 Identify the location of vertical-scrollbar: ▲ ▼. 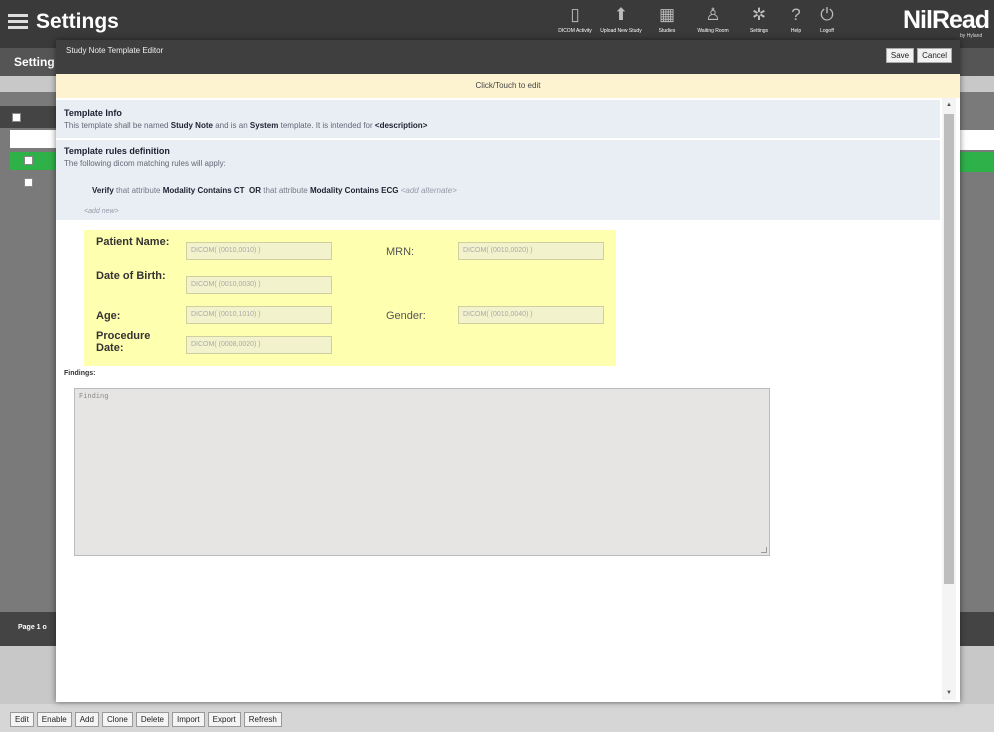
(949, 399).